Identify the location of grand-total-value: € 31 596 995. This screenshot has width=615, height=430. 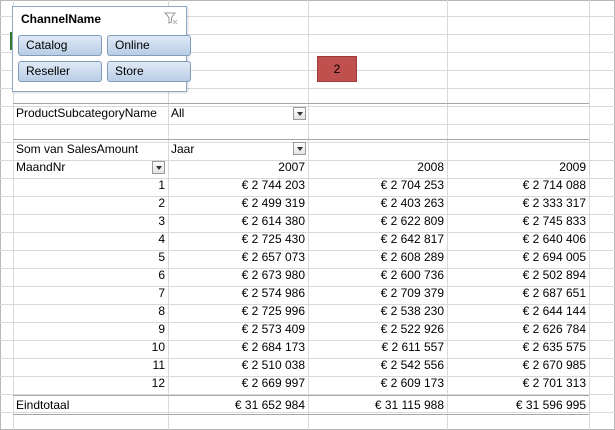
(550, 405).